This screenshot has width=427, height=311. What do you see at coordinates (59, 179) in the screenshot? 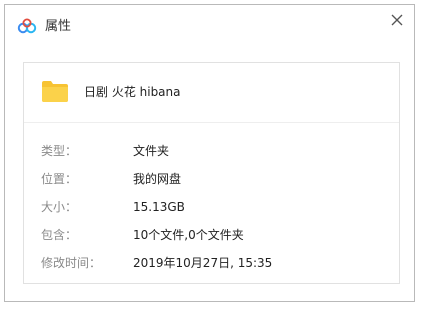
I see `property-label: 位置：` at bounding box center [59, 179].